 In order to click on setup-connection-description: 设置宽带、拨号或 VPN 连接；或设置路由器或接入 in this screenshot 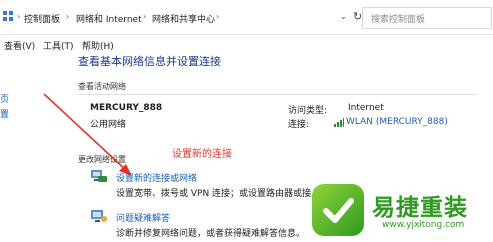, I will do `click(218, 194)`.